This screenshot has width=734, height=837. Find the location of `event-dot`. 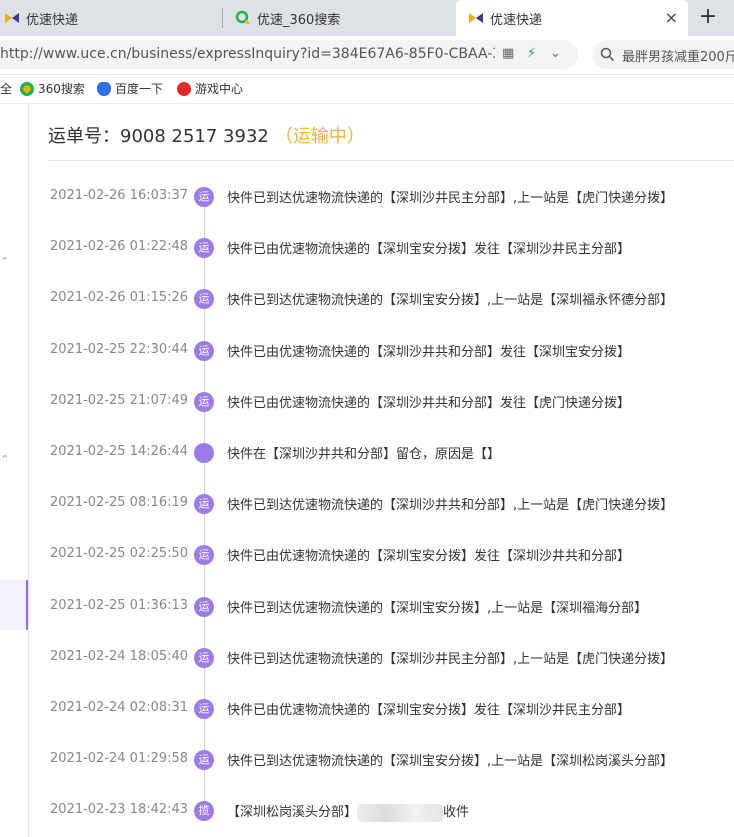

event-dot is located at coordinates (204, 453).